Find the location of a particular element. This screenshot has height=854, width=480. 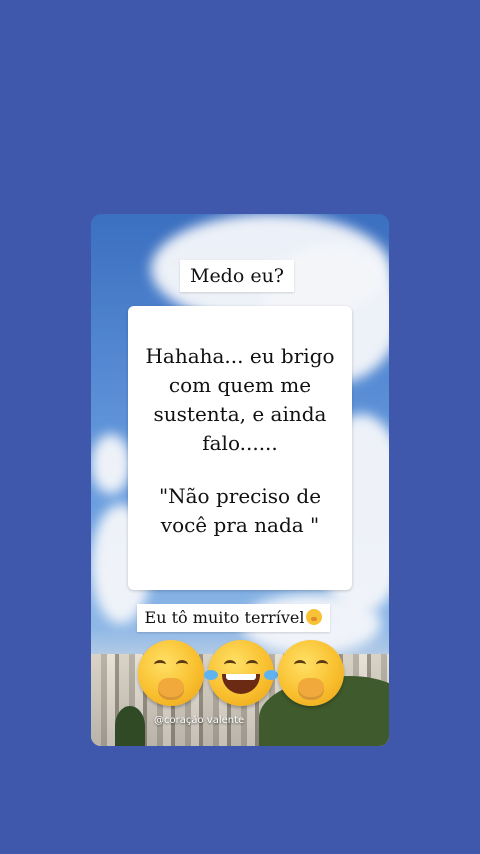

bottom-label: Eu tô muito terrível is located at coordinates (233, 618).